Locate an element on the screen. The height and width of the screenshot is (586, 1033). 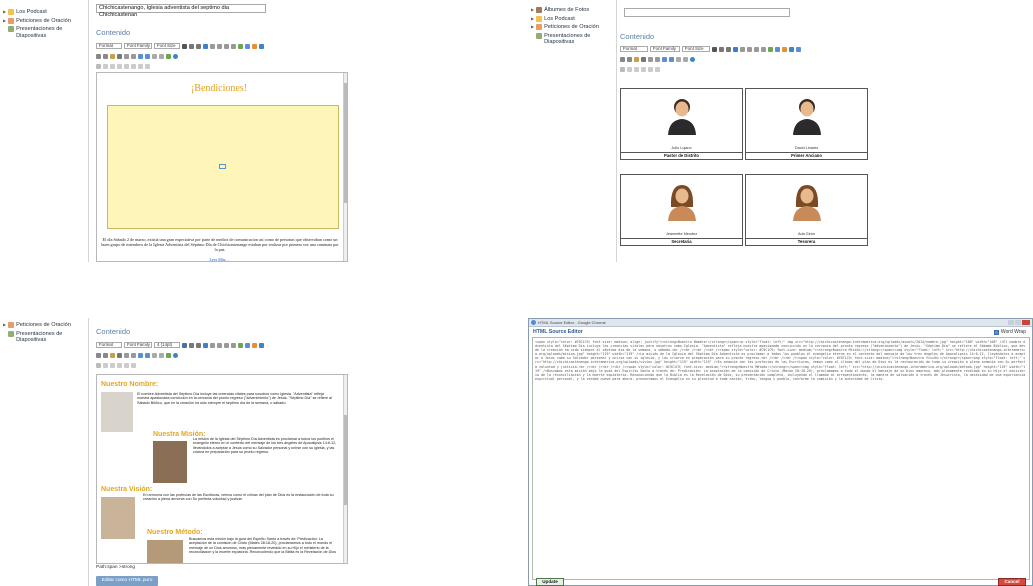
cancel-button: Cancel is located at coordinates (1012, 582).